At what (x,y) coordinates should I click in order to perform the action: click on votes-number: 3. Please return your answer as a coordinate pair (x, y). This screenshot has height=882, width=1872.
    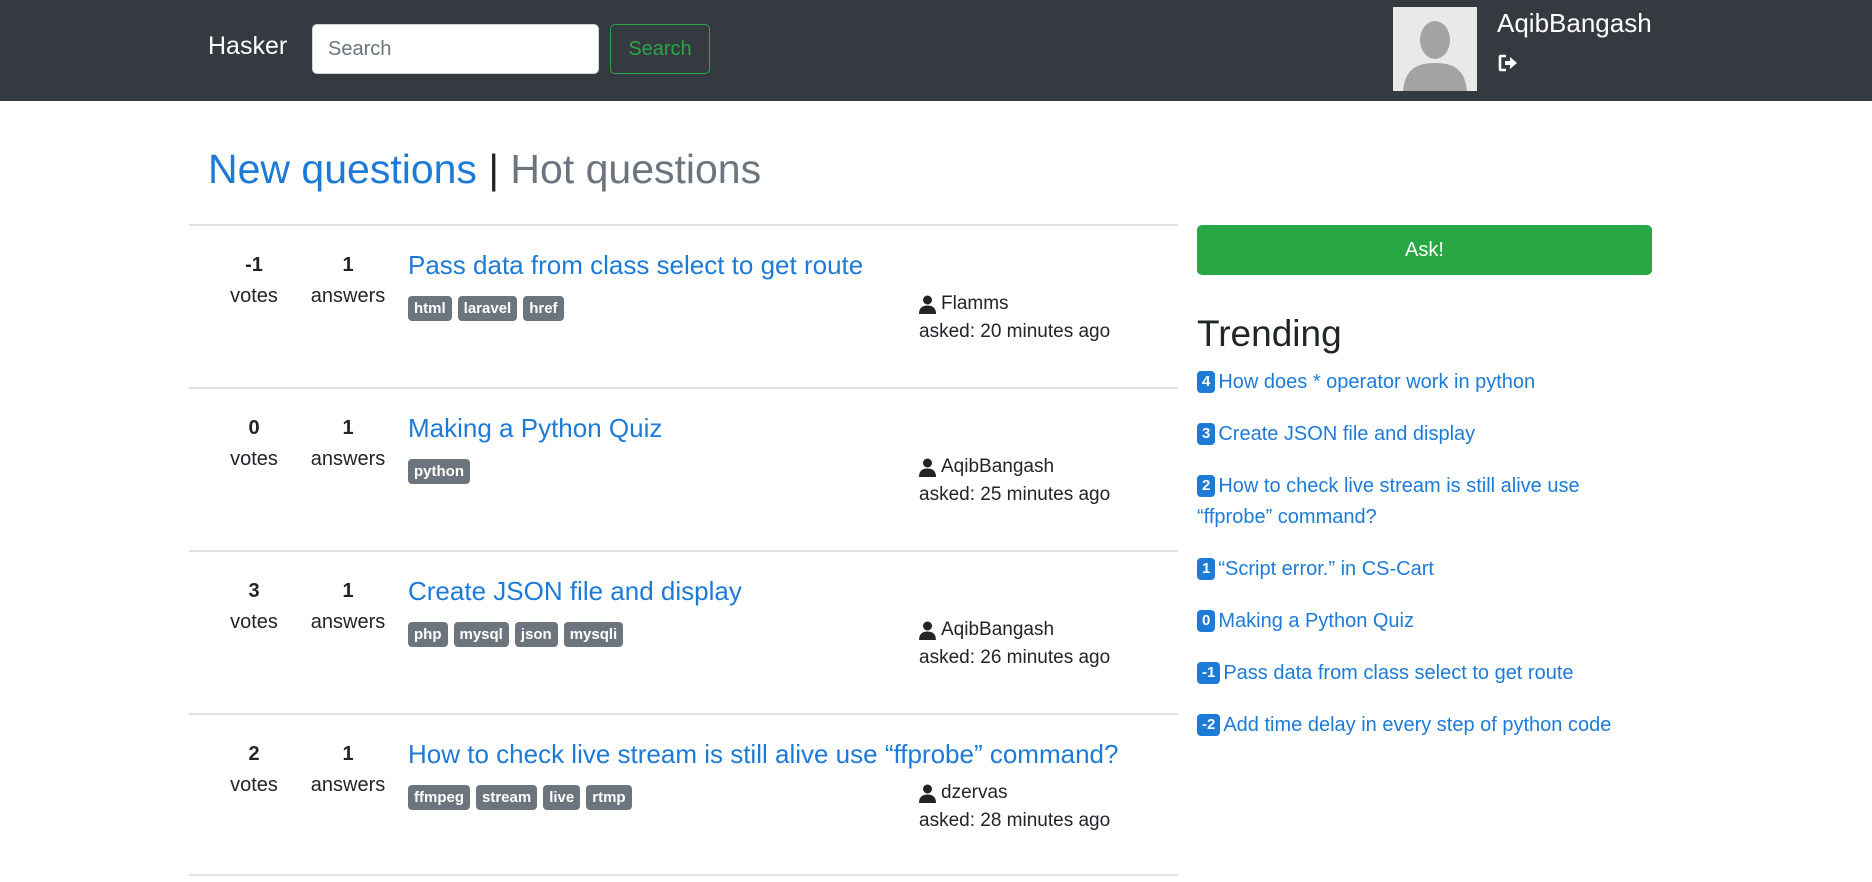
    Looking at the image, I should click on (254, 591).